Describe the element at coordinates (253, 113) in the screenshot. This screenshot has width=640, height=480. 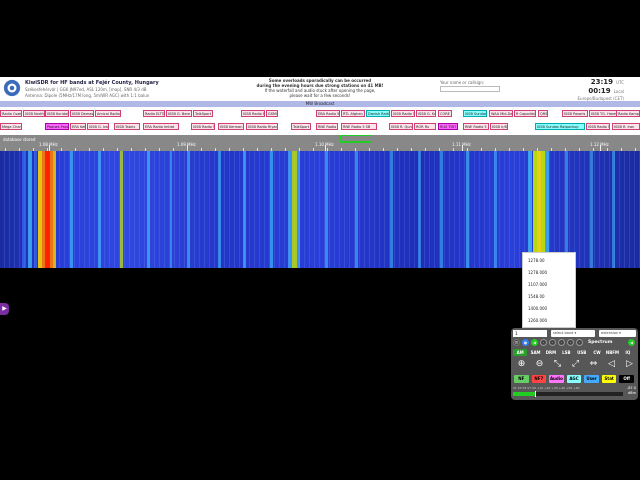
I see `dx-label: ISSB Radio N` at that location.